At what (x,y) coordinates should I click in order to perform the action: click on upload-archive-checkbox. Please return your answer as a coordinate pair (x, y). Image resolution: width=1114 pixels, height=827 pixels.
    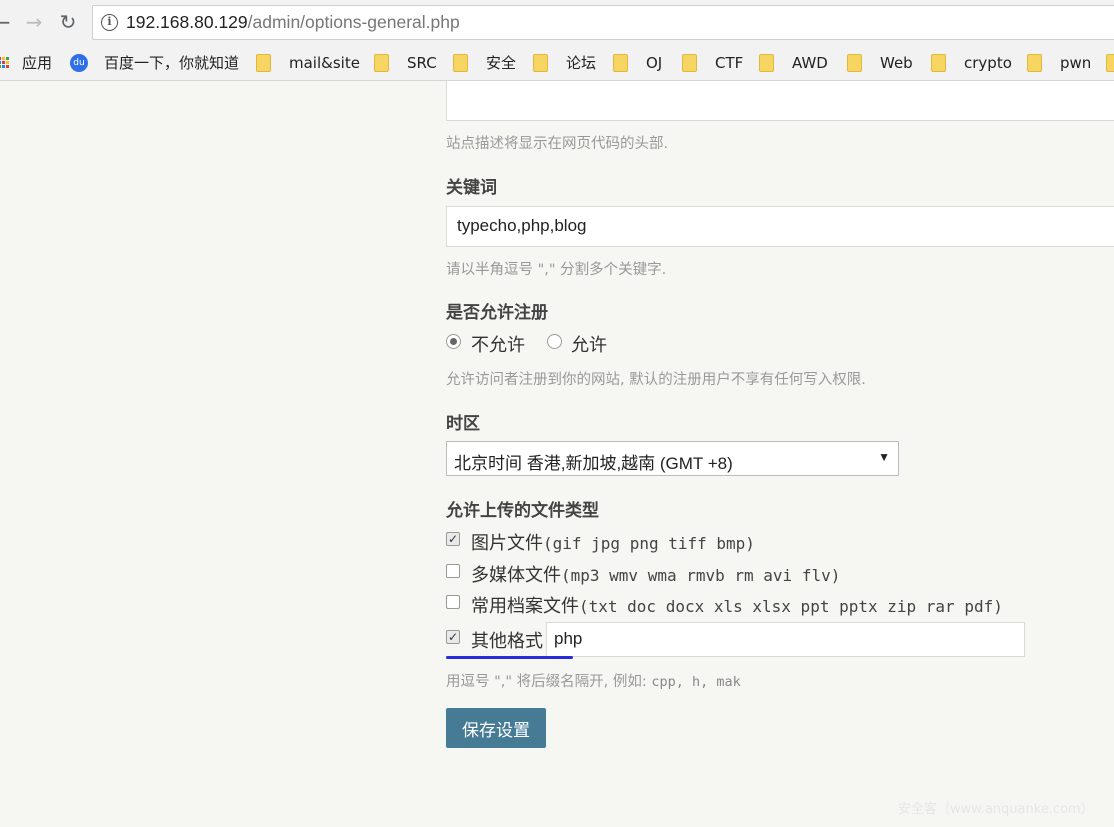
    Looking at the image, I should click on (453, 602).